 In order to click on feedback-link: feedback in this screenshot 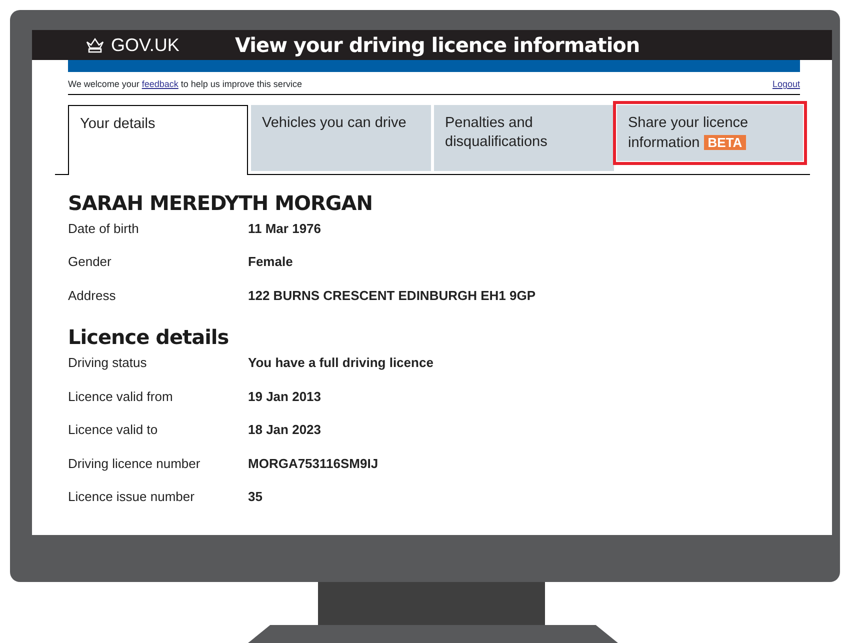, I will do `click(160, 84)`.